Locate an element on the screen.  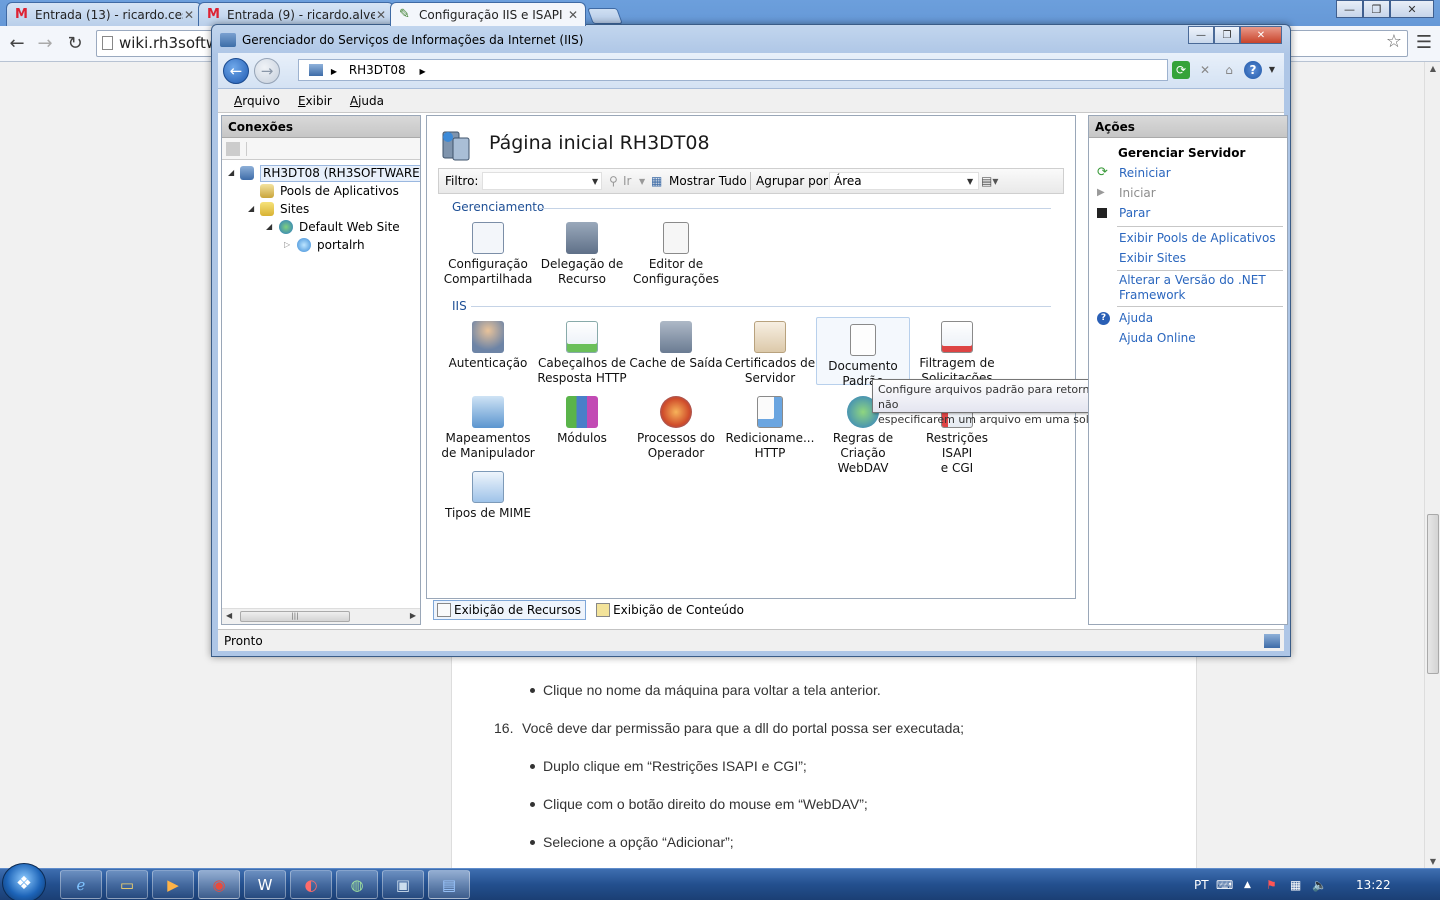
home-icon: ⌂ is located at coordinates (1229, 70).